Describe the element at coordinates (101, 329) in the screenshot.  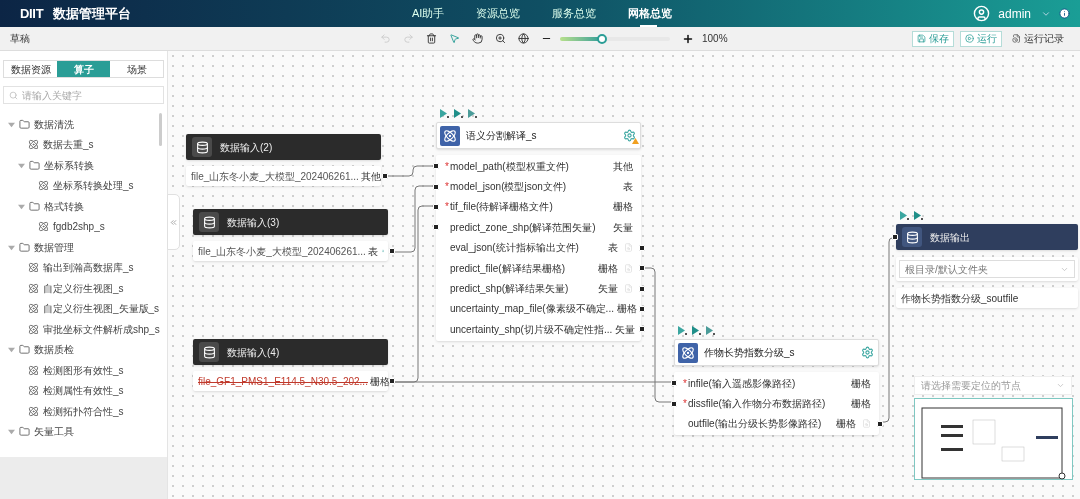
I see `tree-item: 审批坐标文件解析成shp_s` at that location.